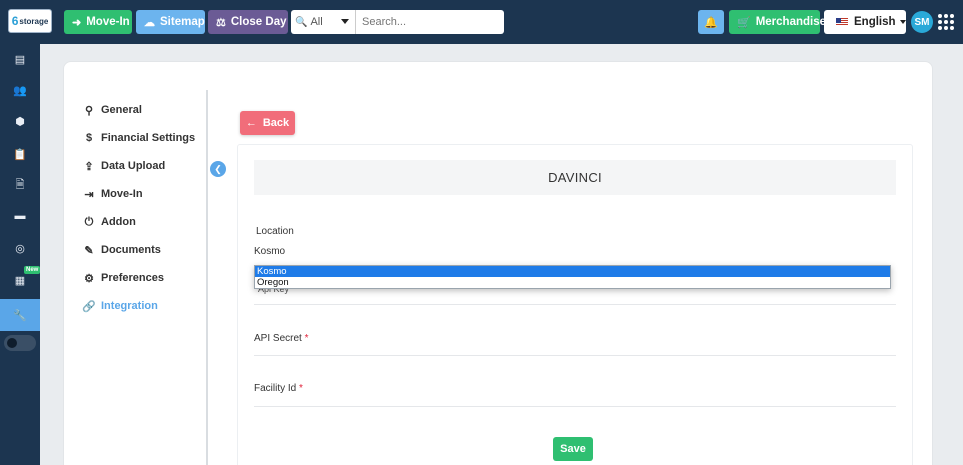 This screenshot has height=465, width=963. What do you see at coordinates (89, 166) in the screenshot?
I see `upload-icon: ⇪` at bounding box center [89, 166].